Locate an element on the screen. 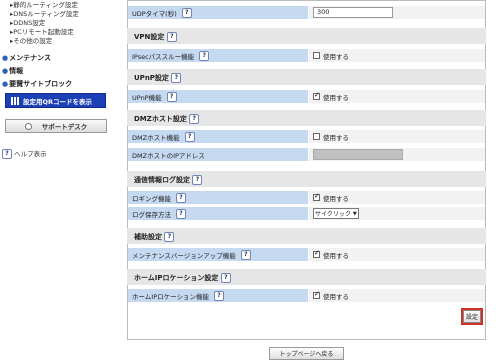 This screenshot has width=500, height=361. udp-timer-label: UDPタイマ(秒) is located at coordinates (154, 13).